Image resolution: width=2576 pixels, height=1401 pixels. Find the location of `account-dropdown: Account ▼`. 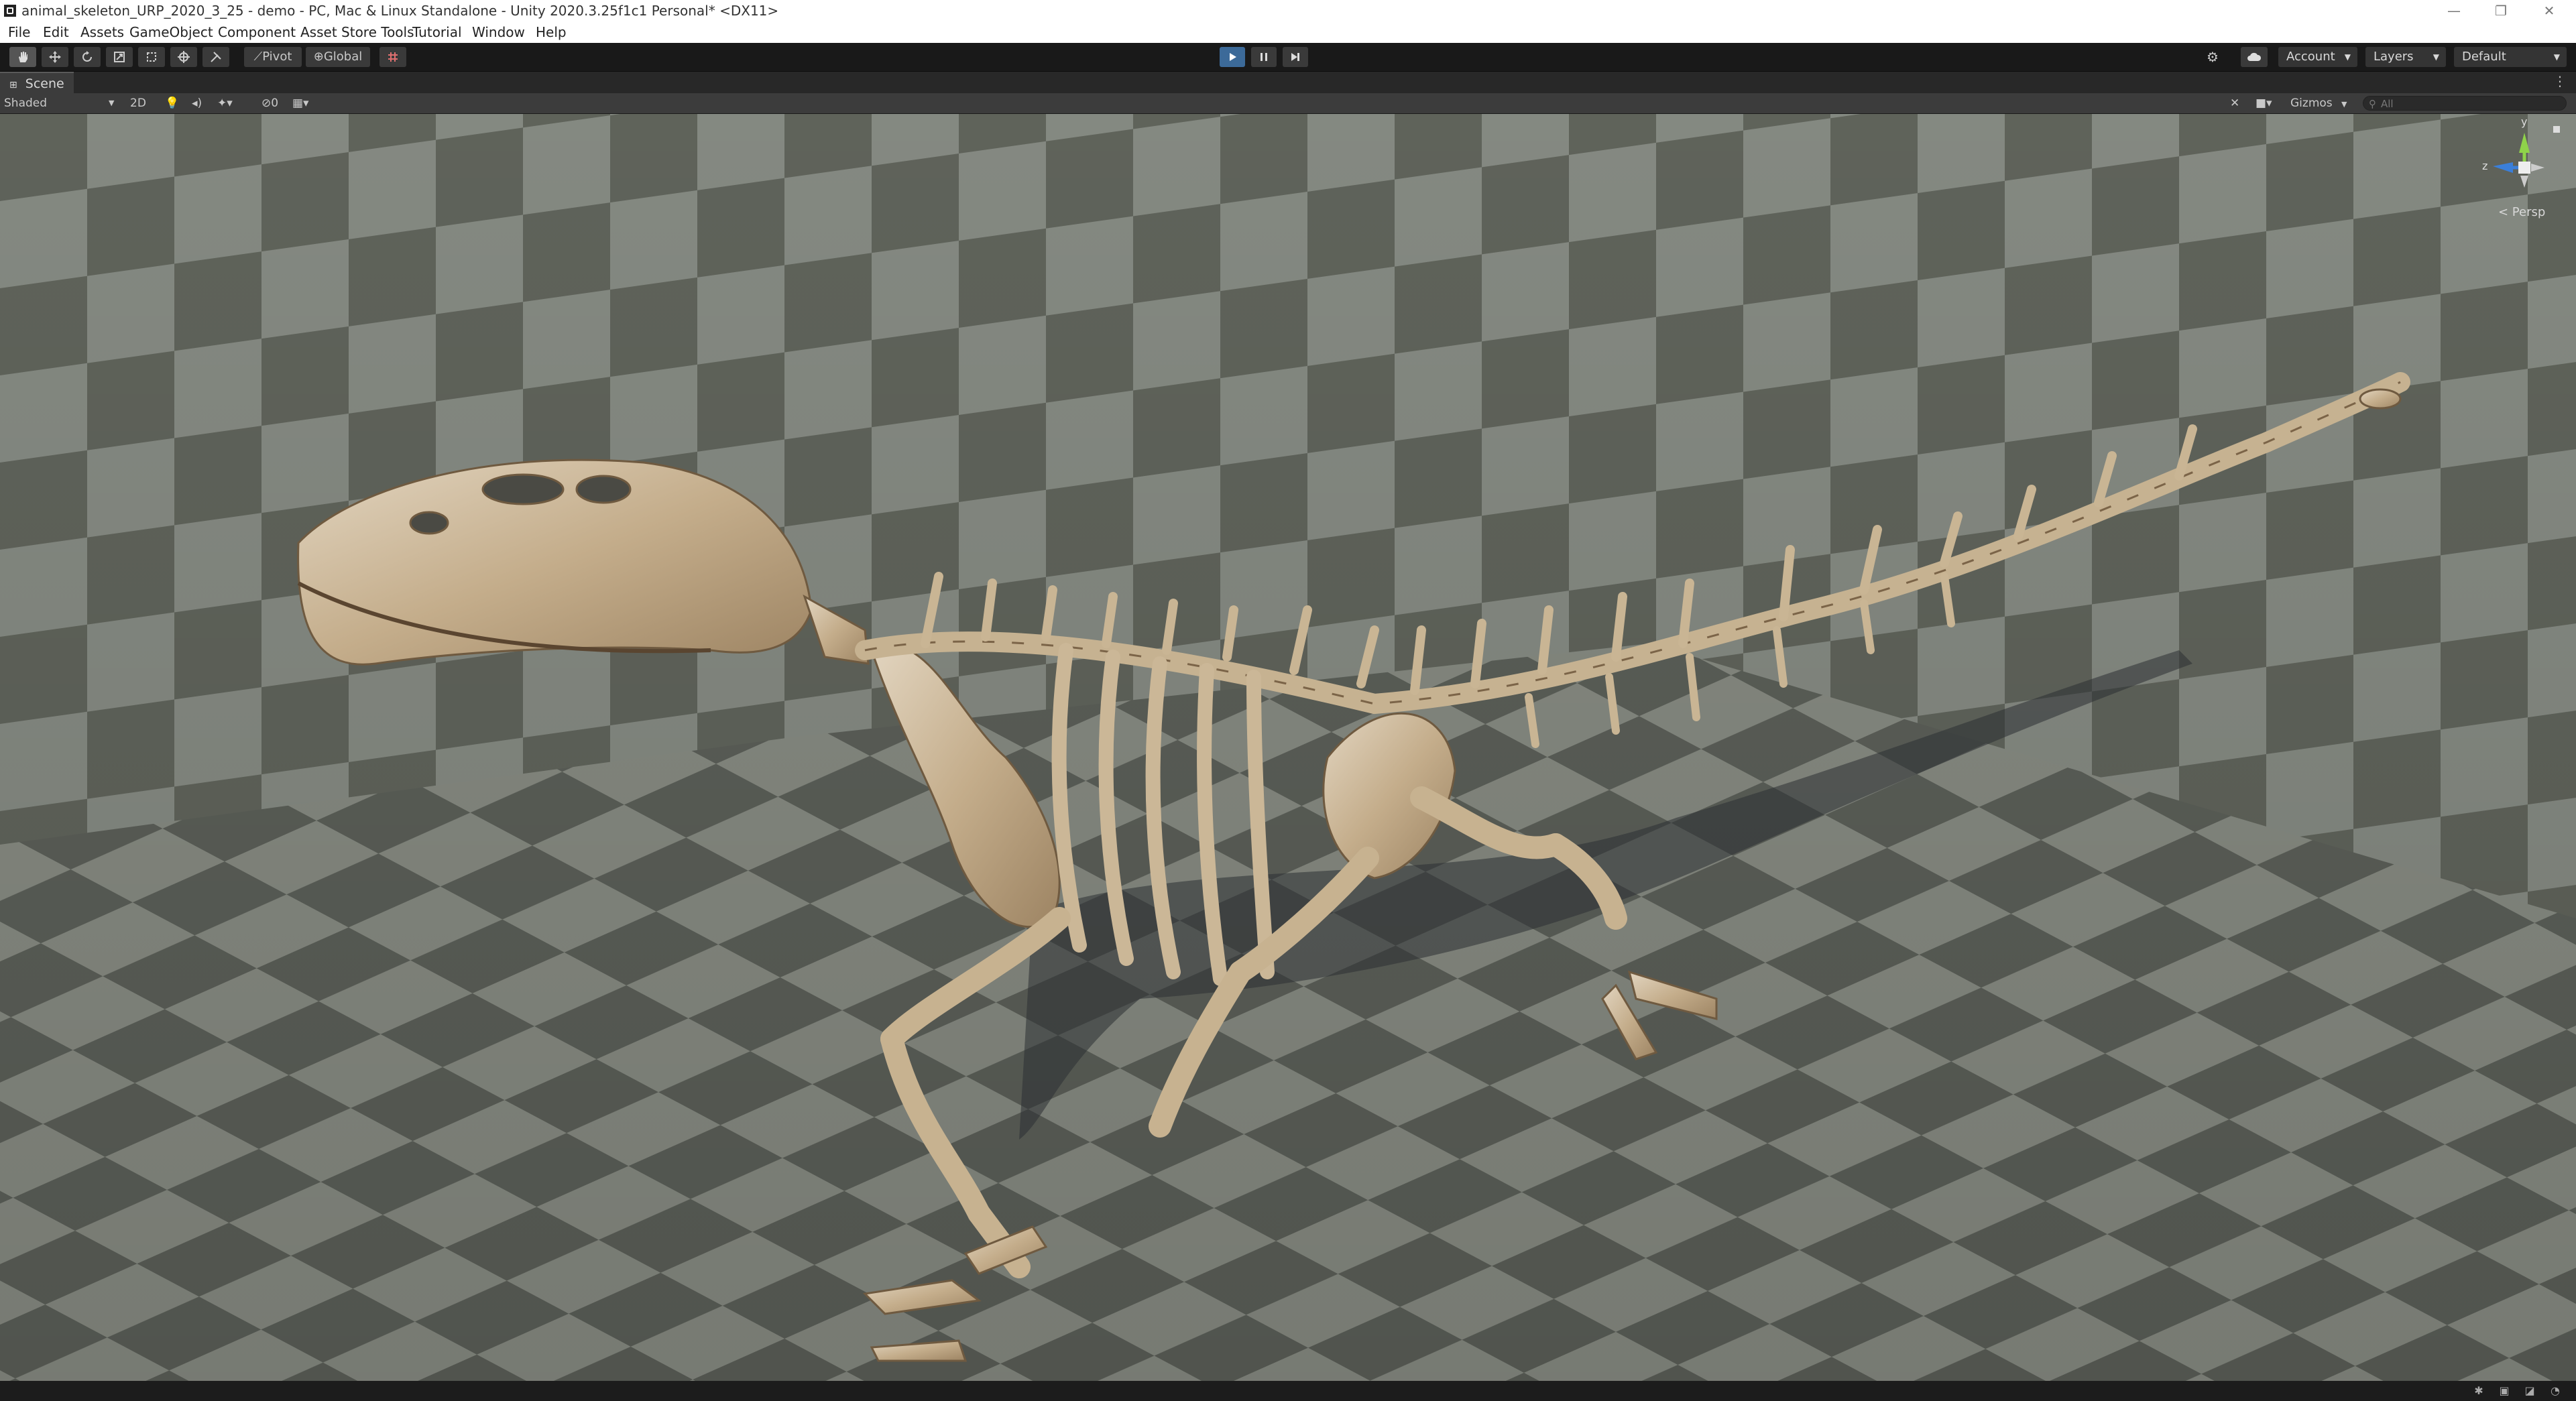

account-dropdown: Account ▼ is located at coordinates (2317, 57).